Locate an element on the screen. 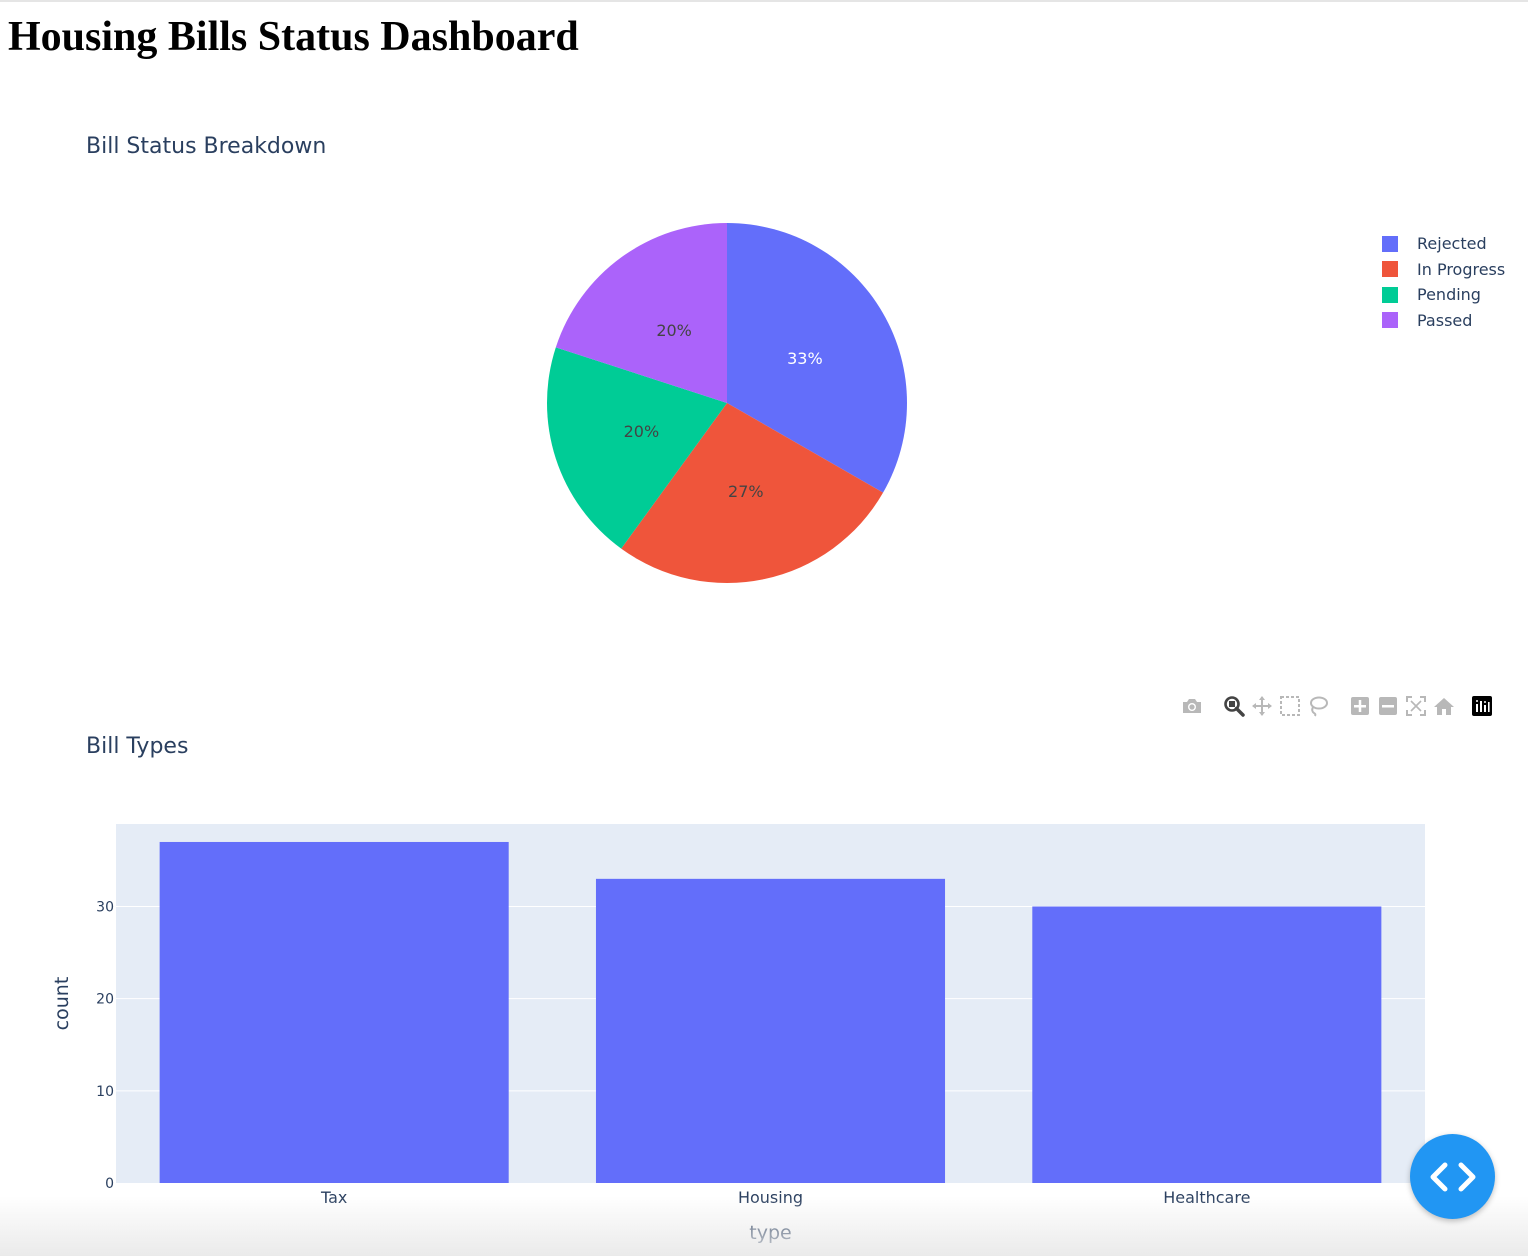  legend-item-rejected: Rejected is located at coordinates (1443, 244).